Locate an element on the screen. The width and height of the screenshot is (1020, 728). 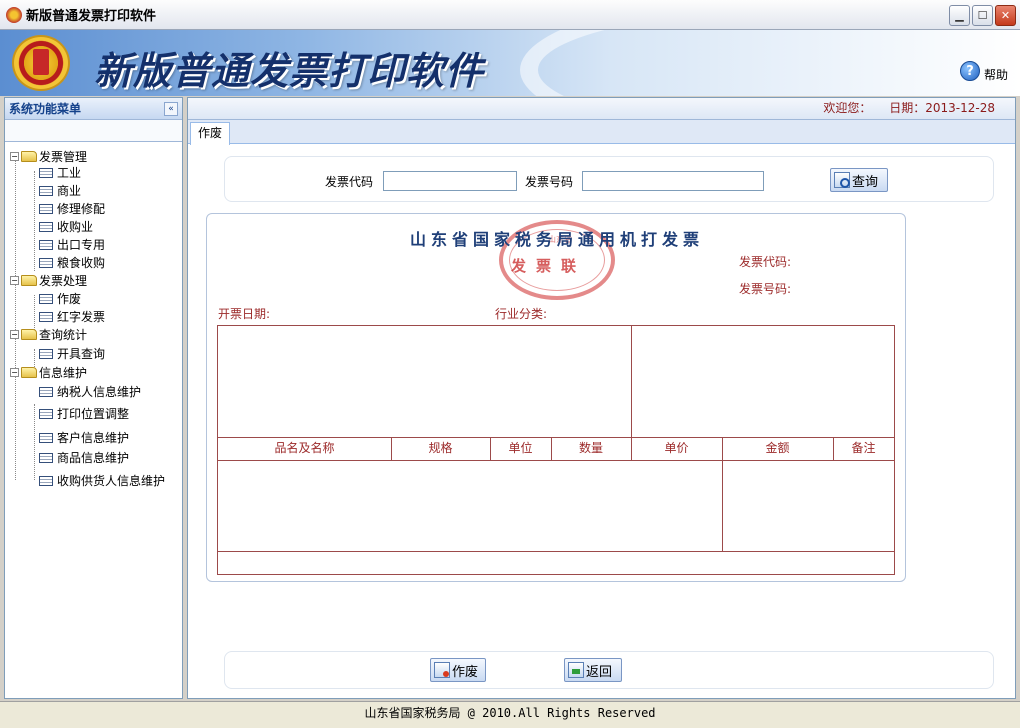
help-link: ? 帮助 is located at coordinates (983, 72).